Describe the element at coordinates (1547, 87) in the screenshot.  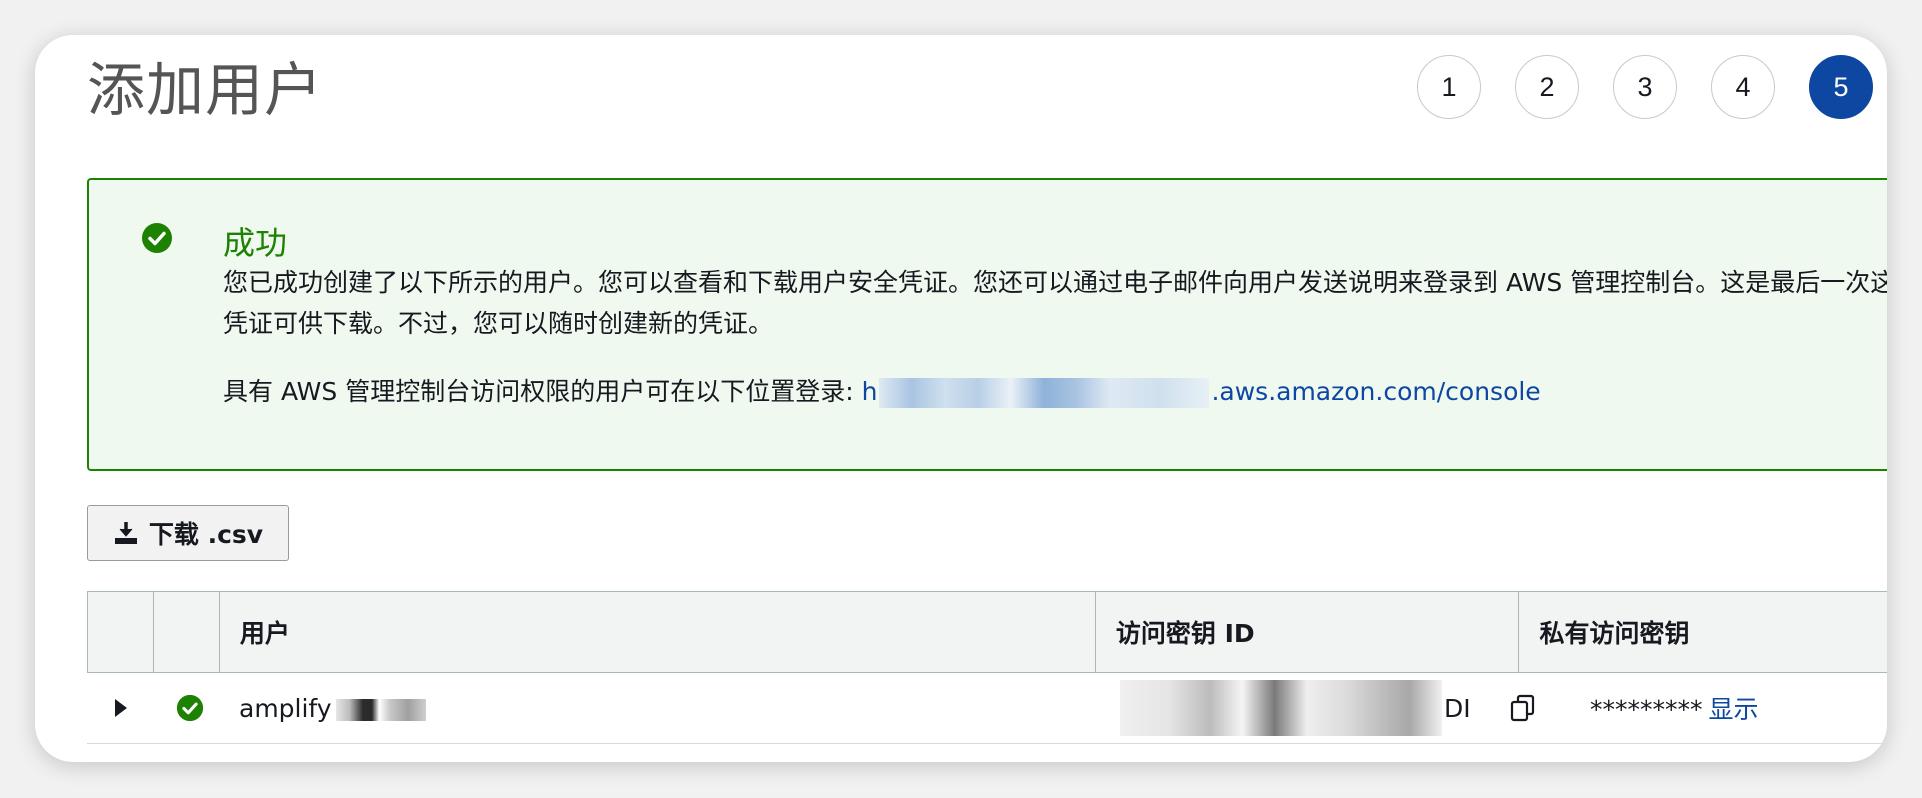
I see `step-2: 2` at that location.